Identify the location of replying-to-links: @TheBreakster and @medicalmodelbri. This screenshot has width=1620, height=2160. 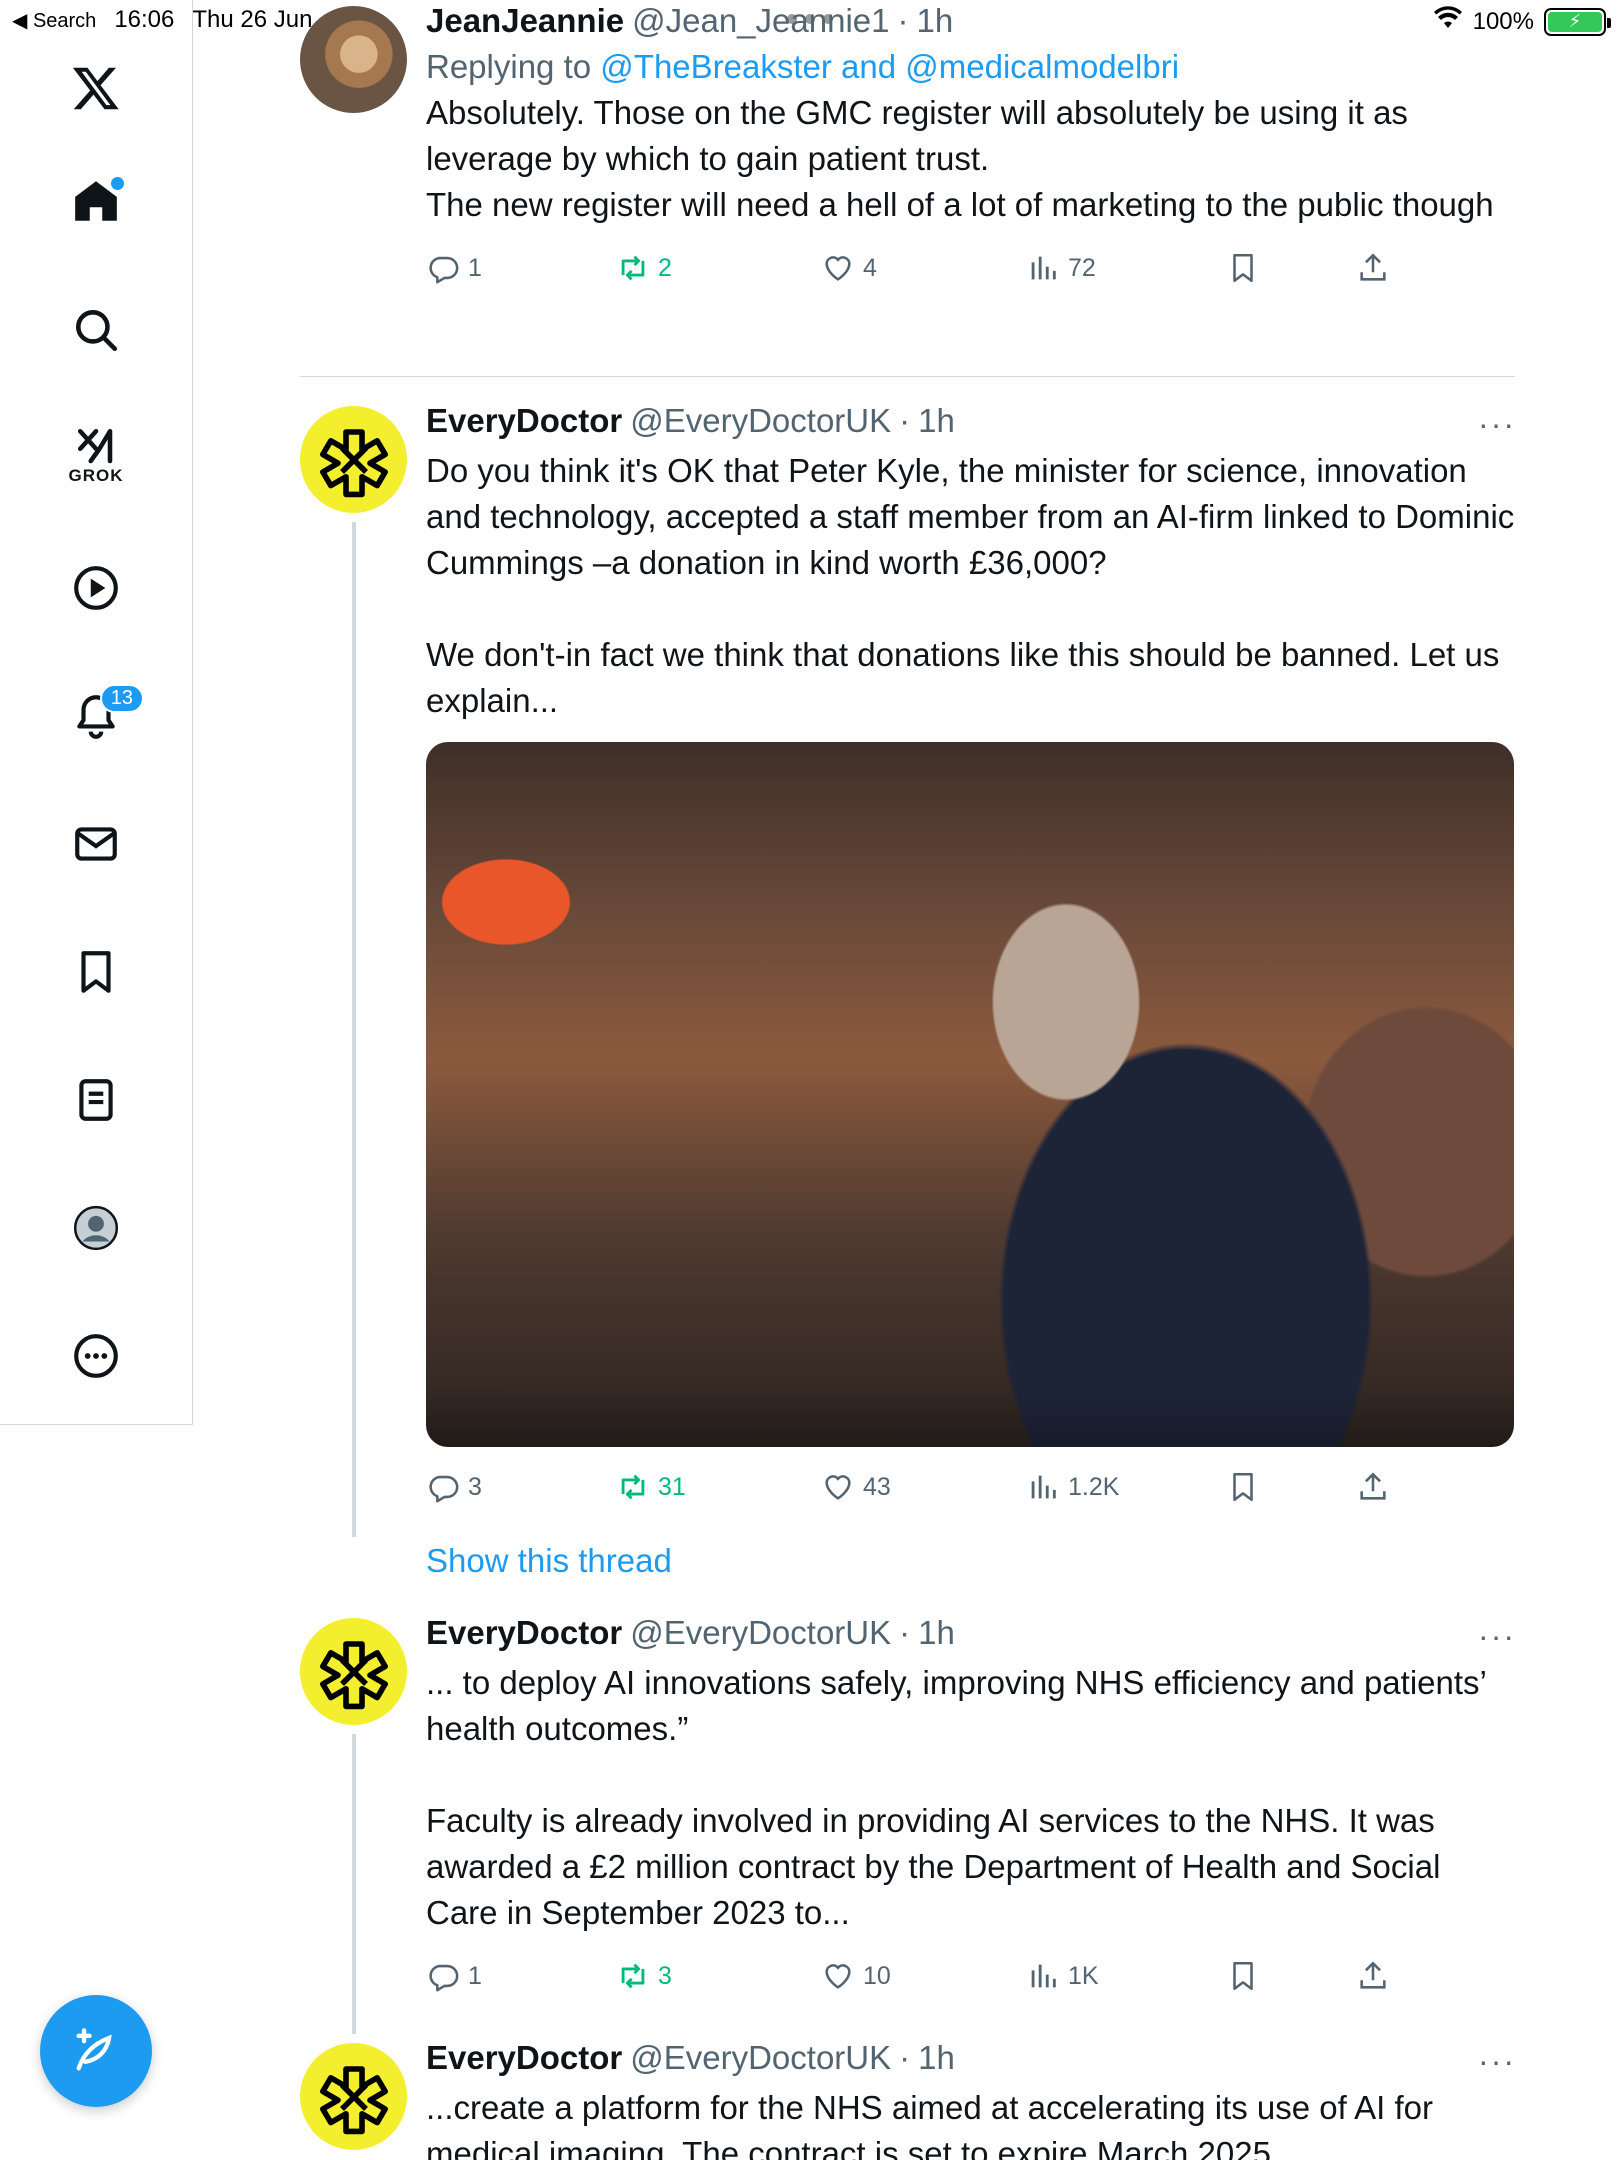
(889, 66).